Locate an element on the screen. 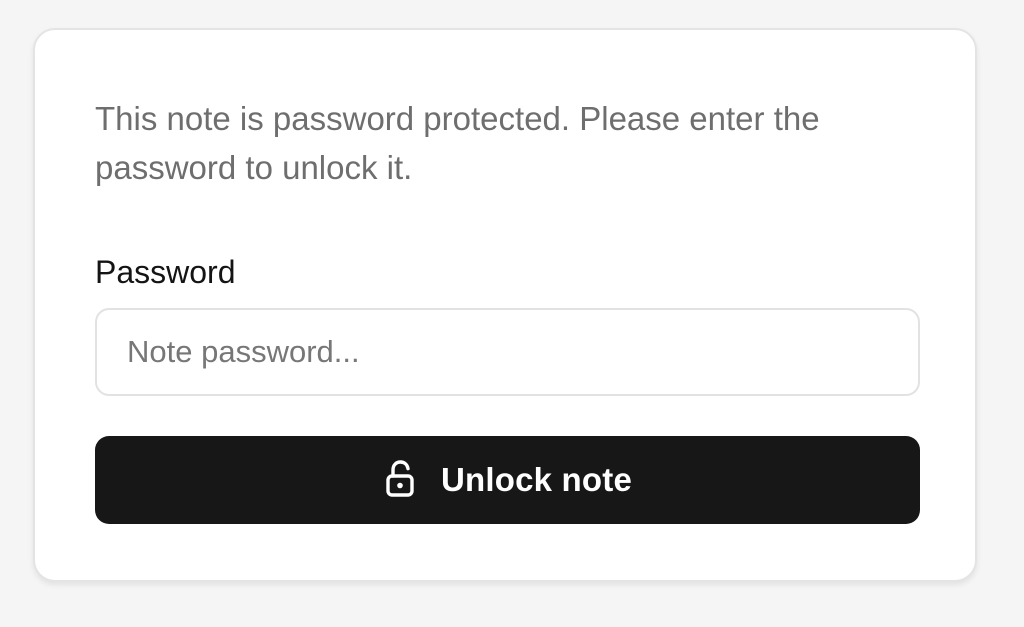 The width and height of the screenshot is (1024, 627). unlock-icon is located at coordinates (401, 479).